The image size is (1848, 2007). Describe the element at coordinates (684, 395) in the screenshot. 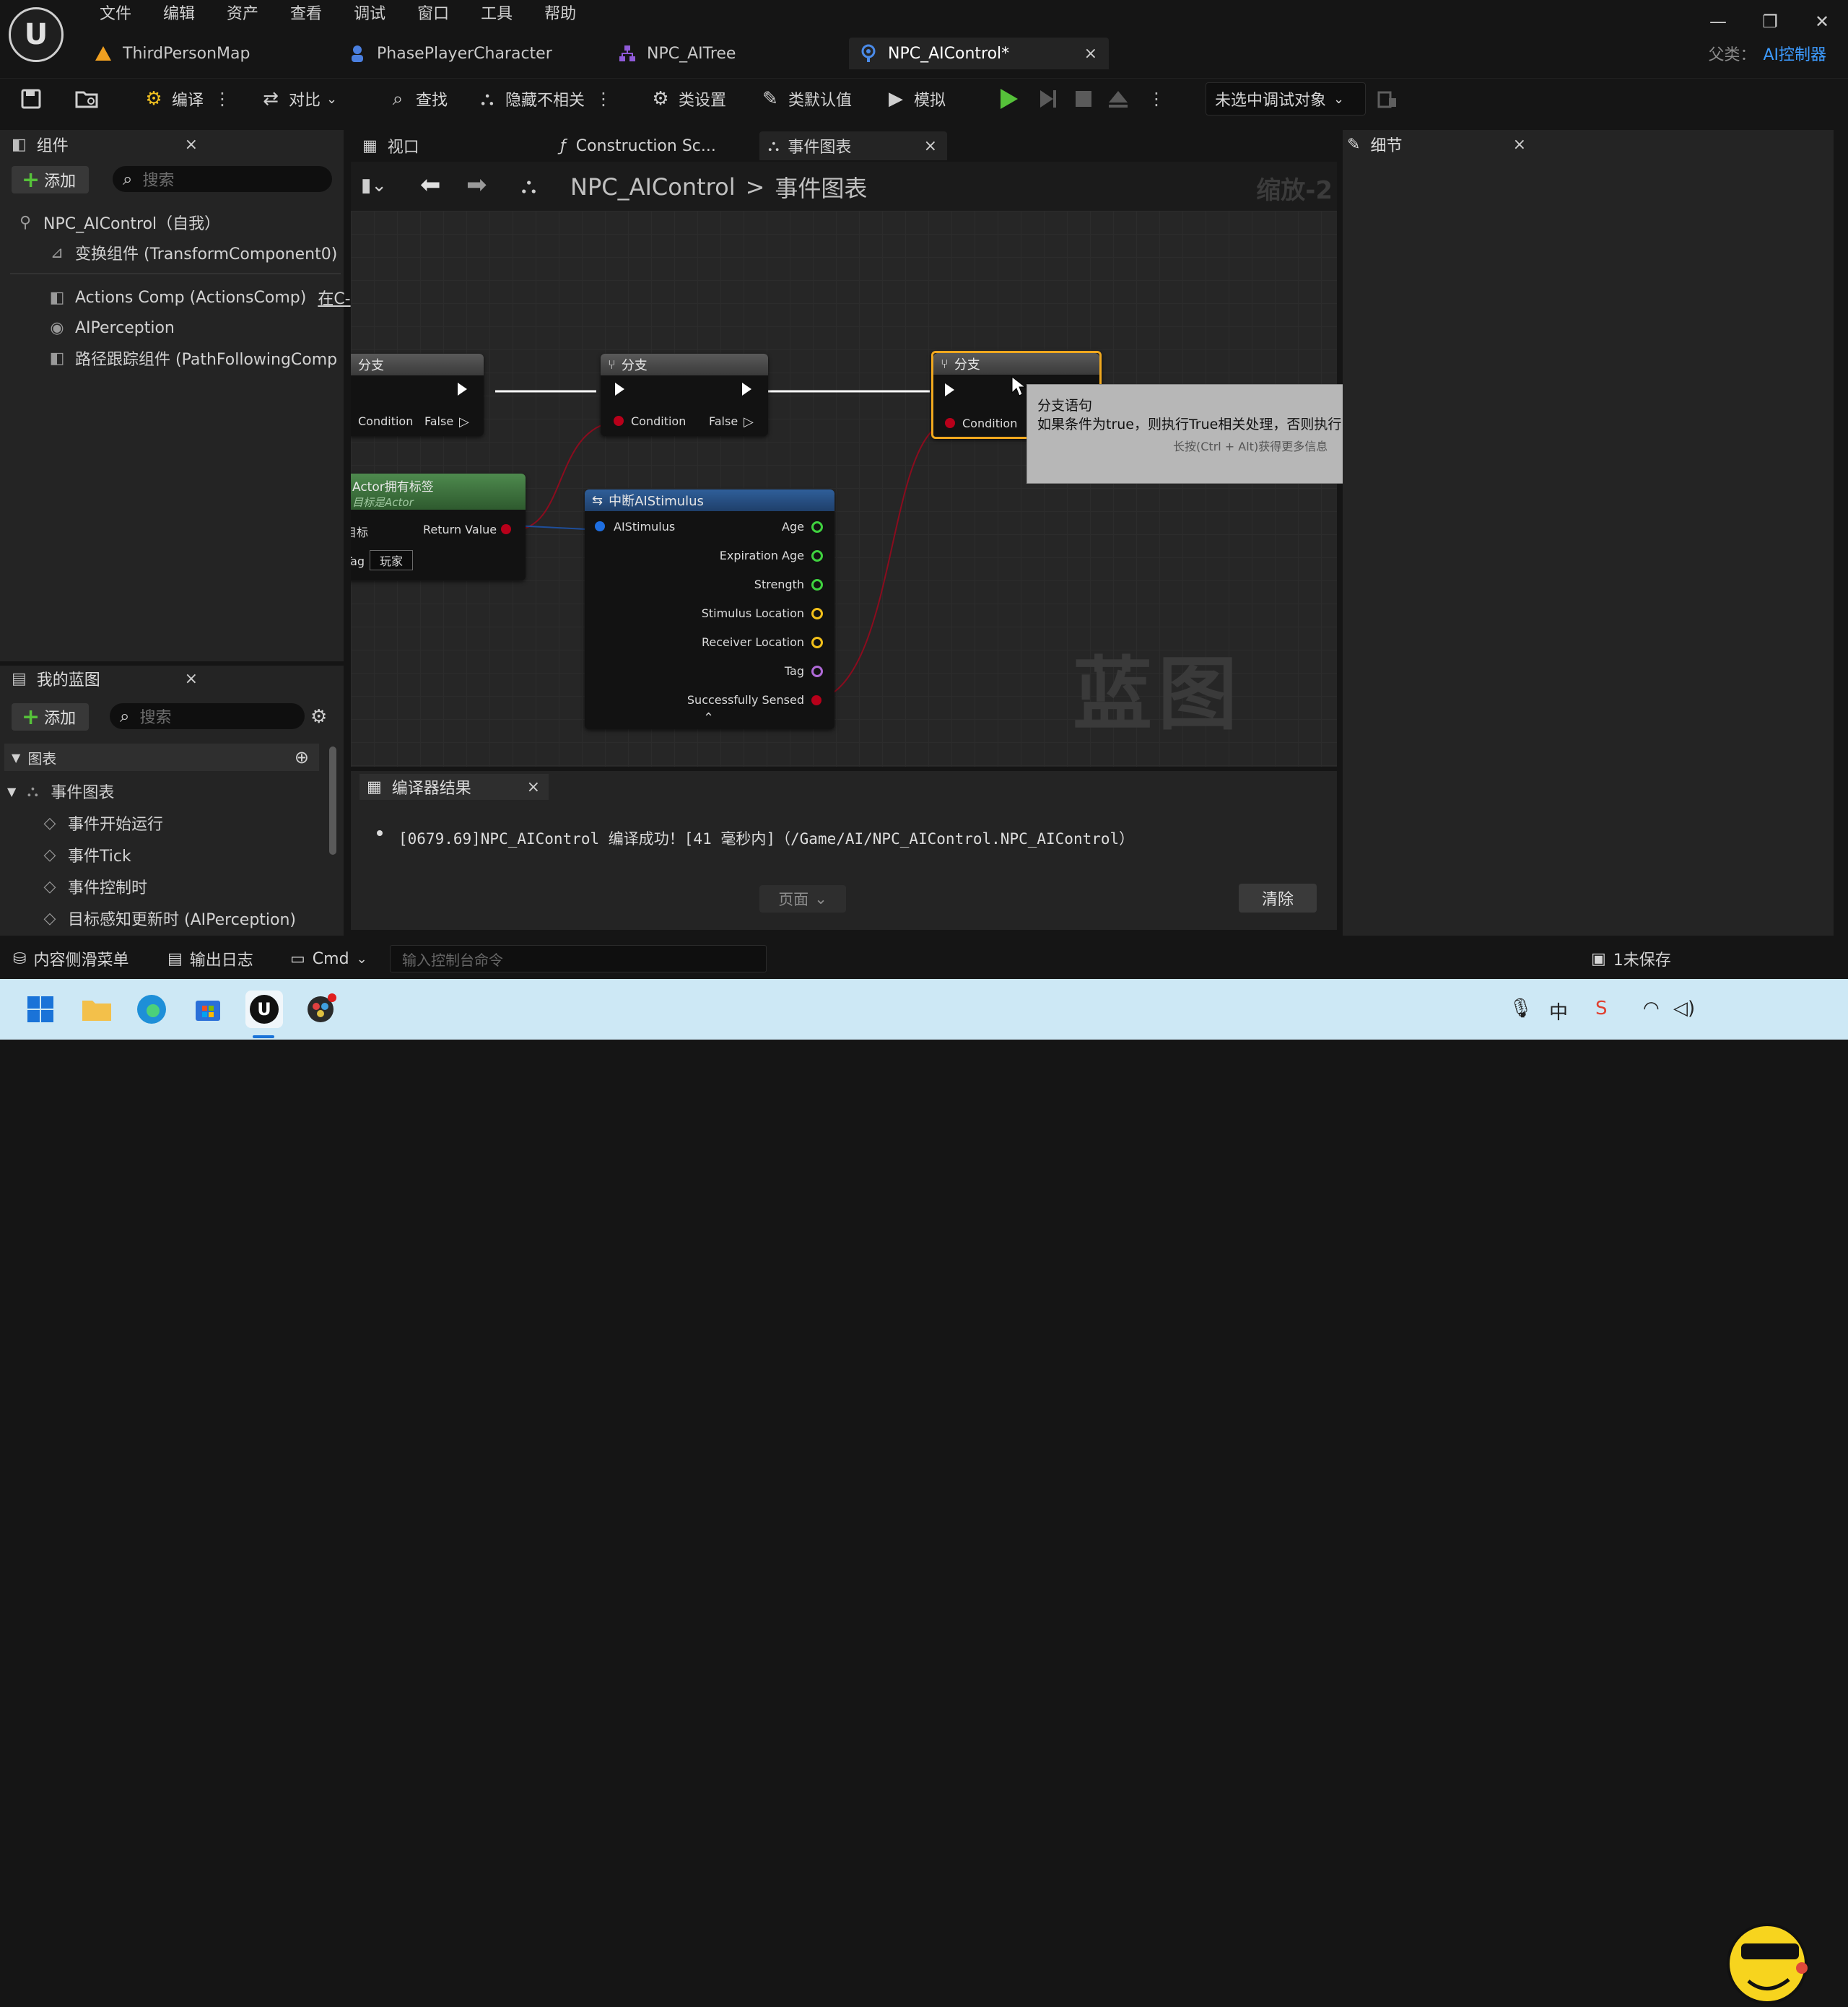

I see `branch-node: ⑂ 分支 Condition False ▷` at that location.